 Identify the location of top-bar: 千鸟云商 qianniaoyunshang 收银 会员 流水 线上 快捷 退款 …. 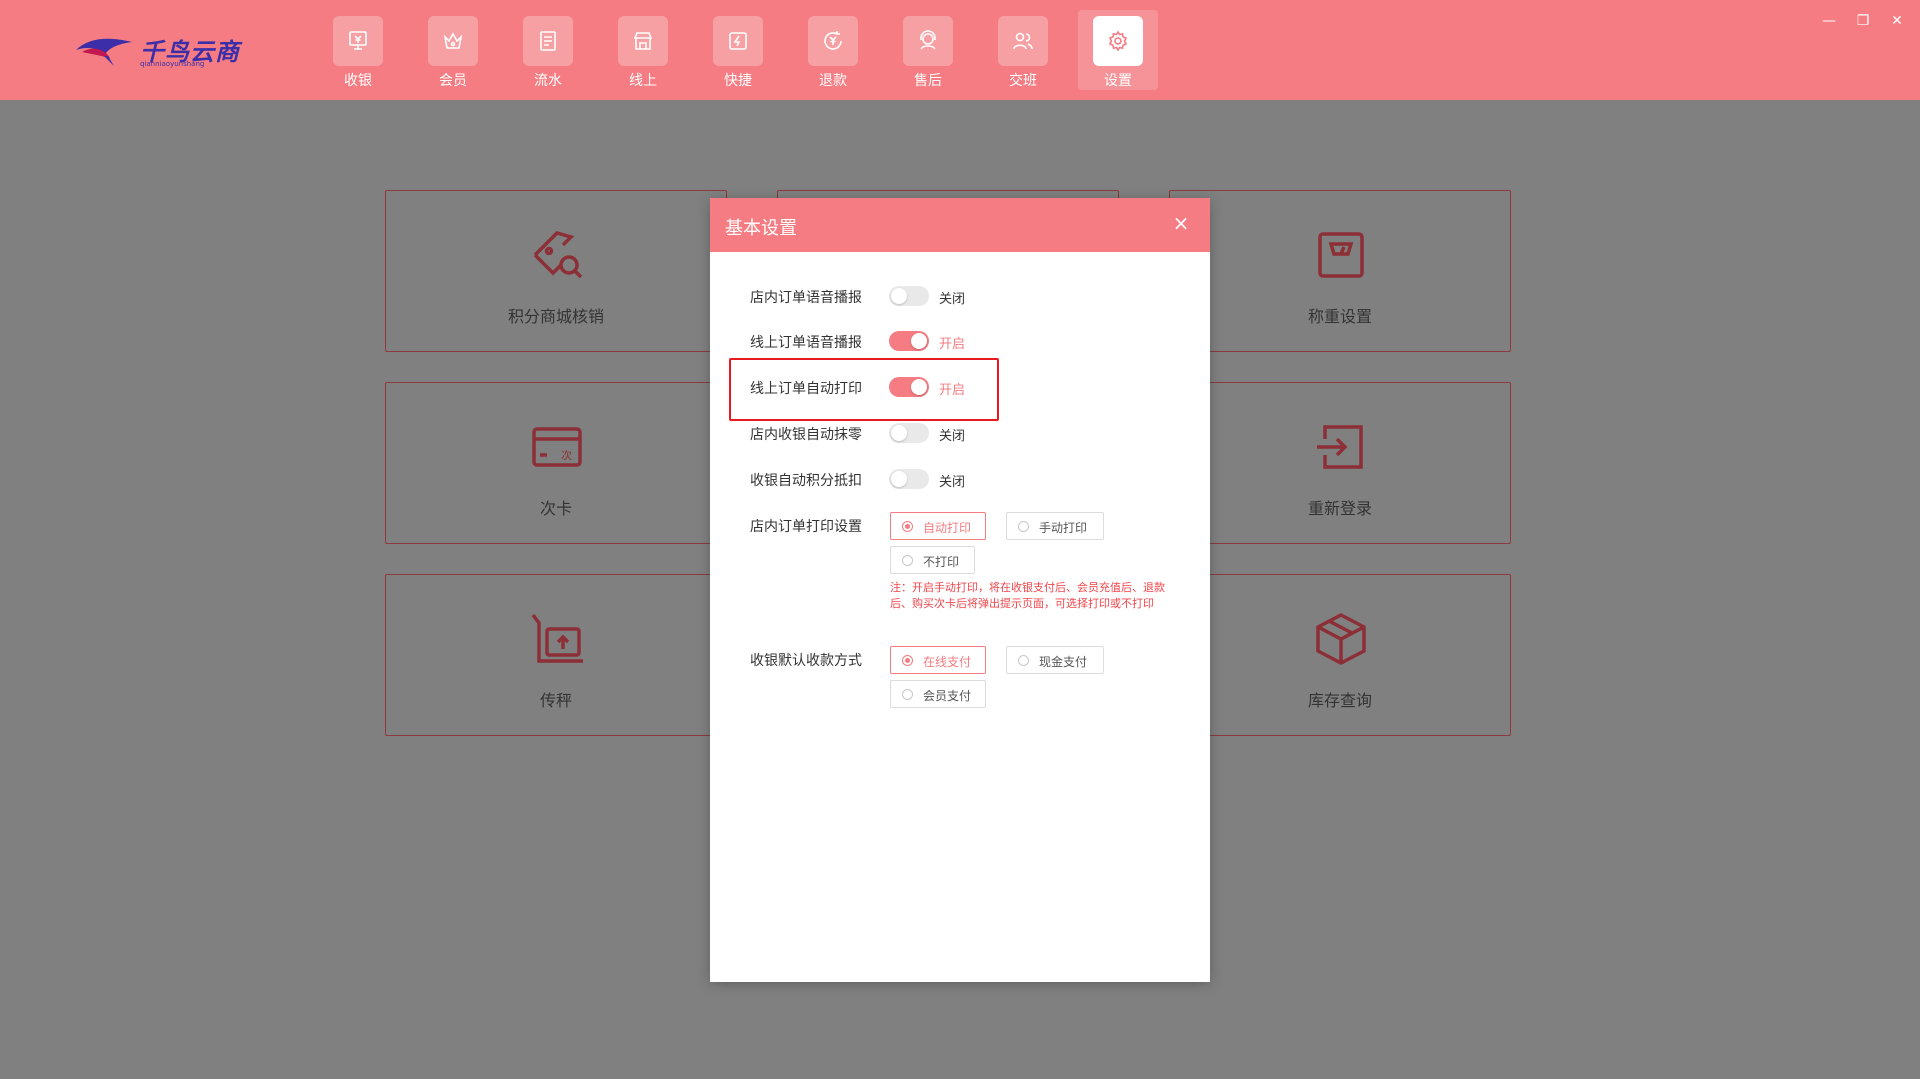
(960, 50).